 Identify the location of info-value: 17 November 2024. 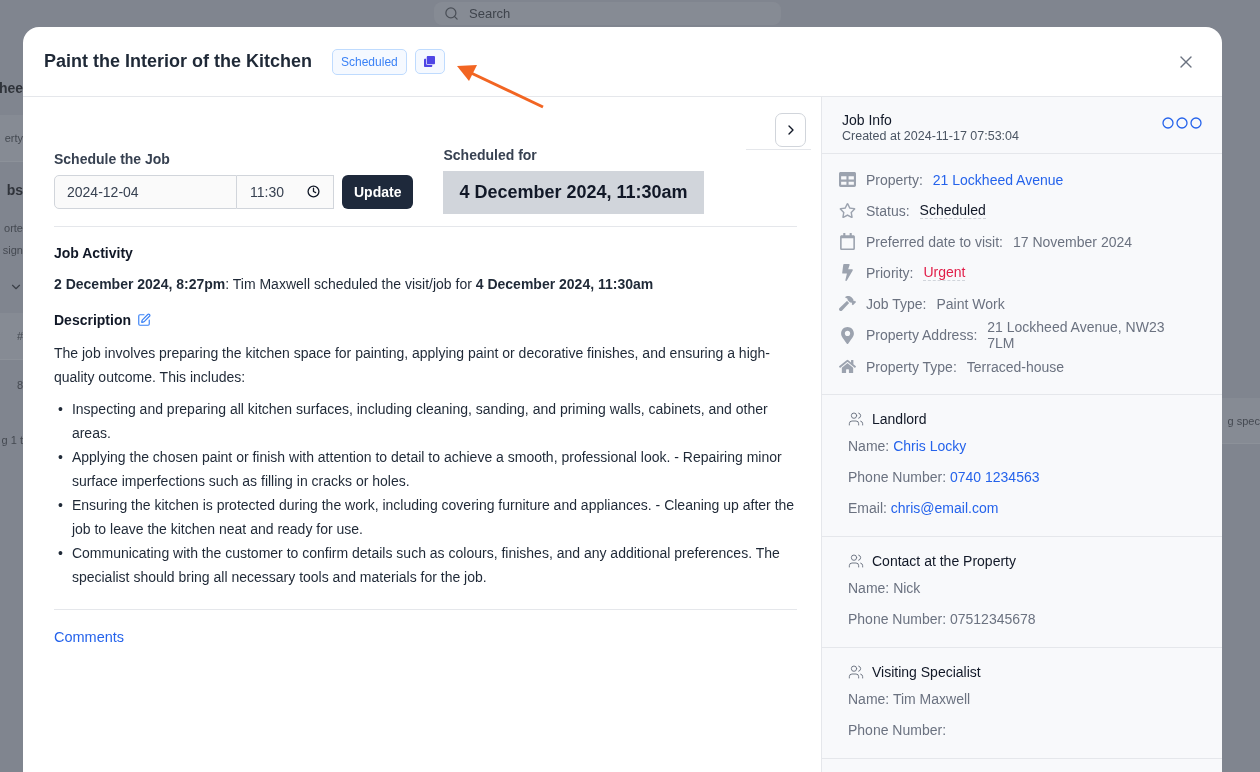
(1072, 241).